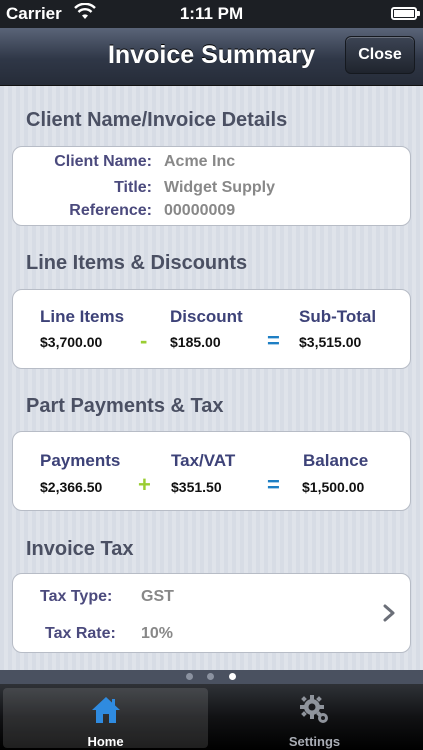  What do you see at coordinates (144, 484) in the screenshot?
I see `plus-operator: +` at bounding box center [144, 484].